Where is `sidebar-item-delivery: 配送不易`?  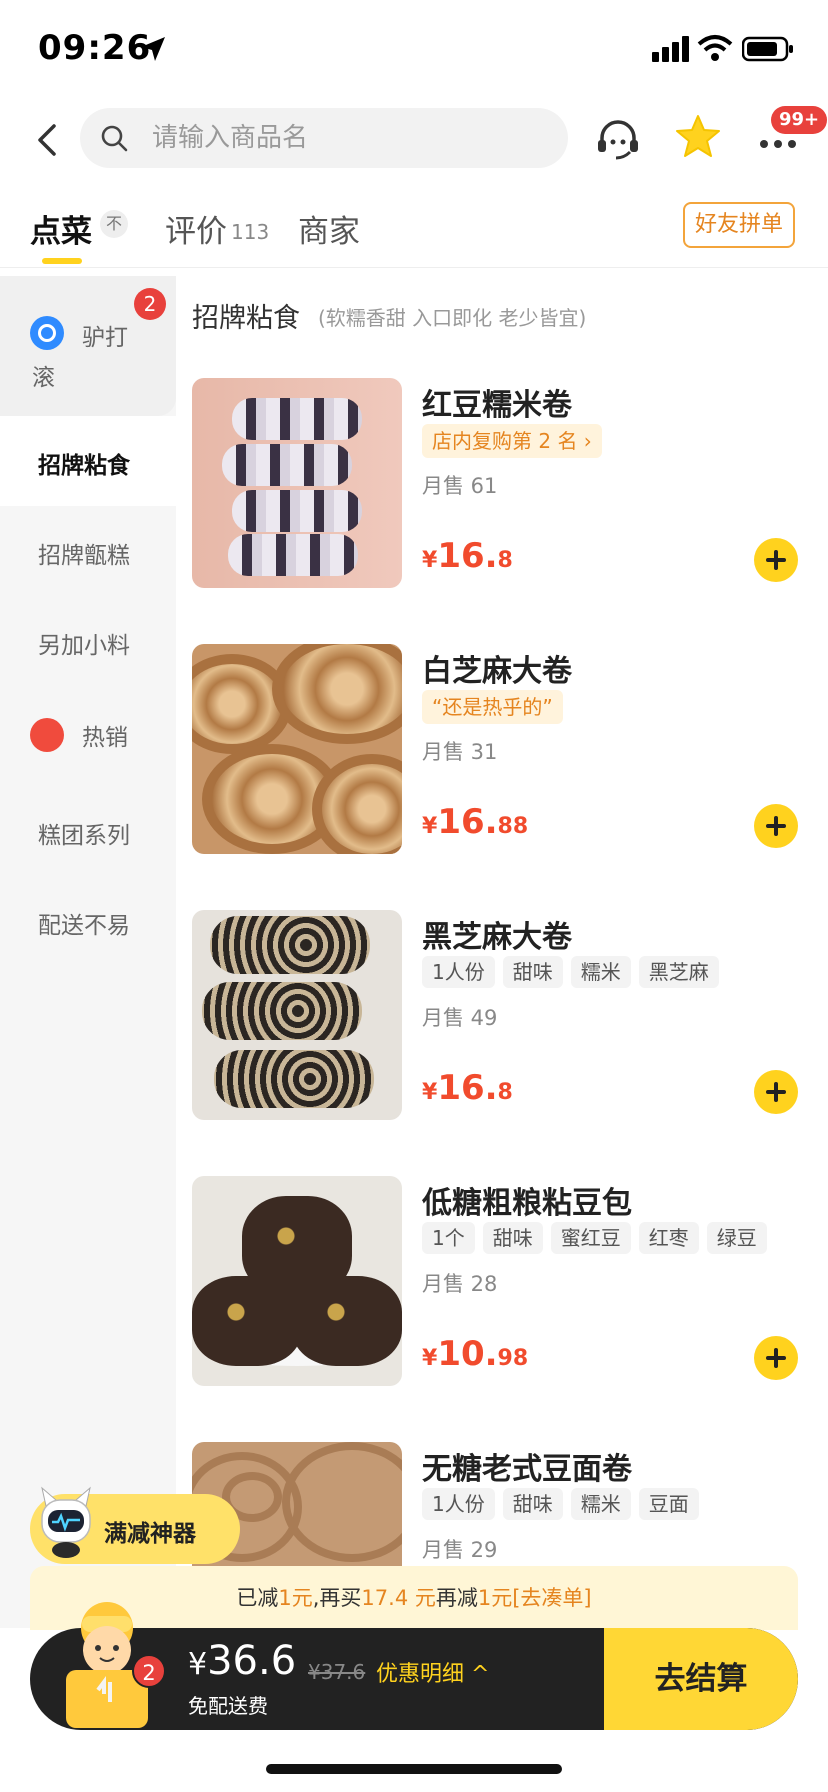 sidebar-item-delivery: 配送不易 is located at coordinates (88, 921).